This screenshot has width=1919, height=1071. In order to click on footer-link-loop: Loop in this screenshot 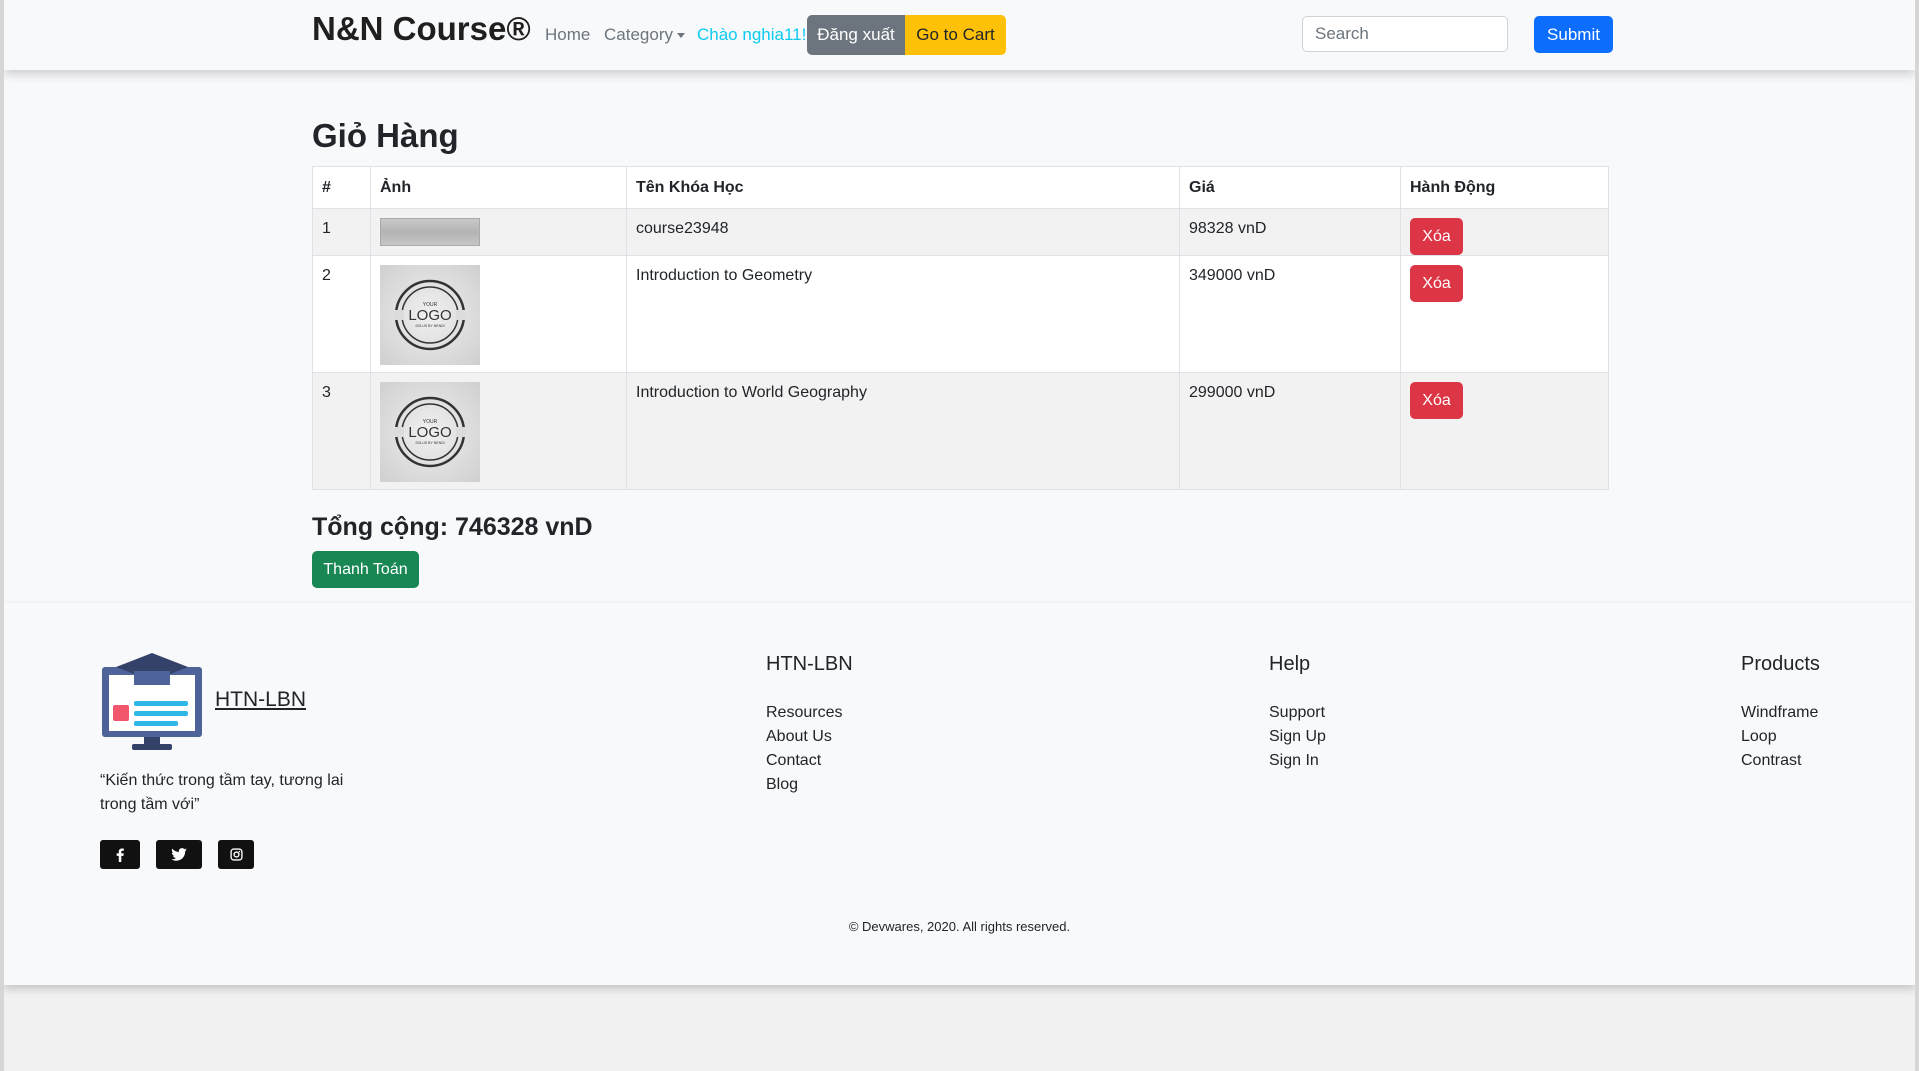, I will do `click(1779, 737)`.